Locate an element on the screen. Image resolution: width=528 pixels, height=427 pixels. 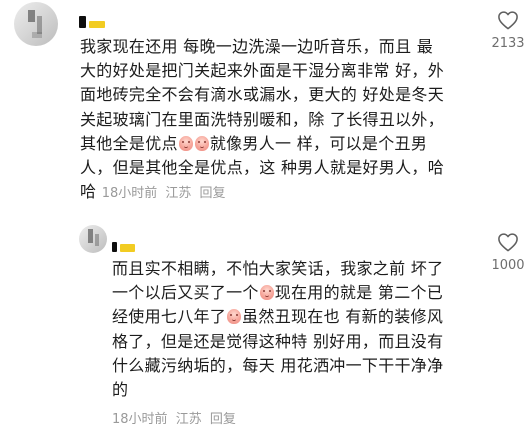
reply-line: 而且实不相瞒，不怕大家笑话，我家之前 is located at coordinates (259, 268).